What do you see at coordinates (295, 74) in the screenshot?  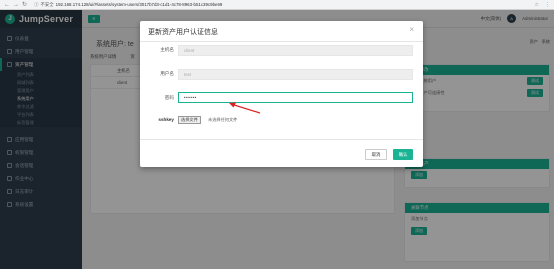 I see `username-field: test` at bounding box center [295, 74].